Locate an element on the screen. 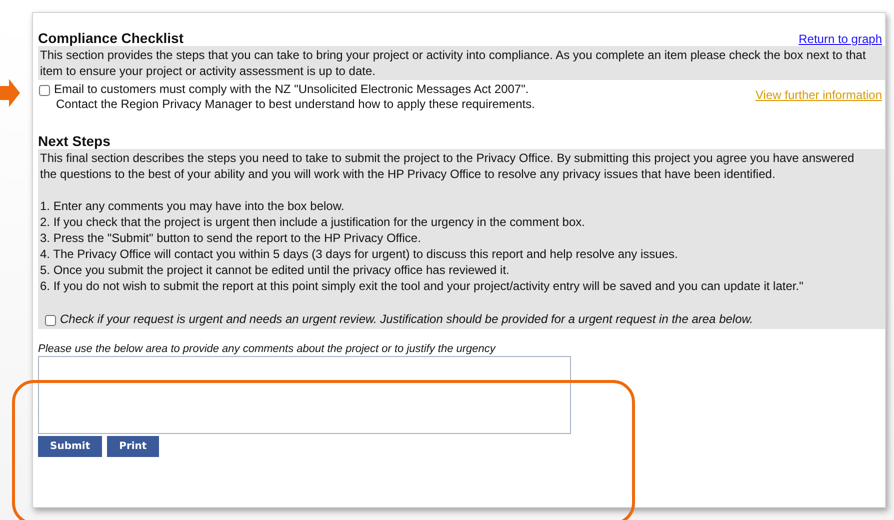 This screenshot has height=520, width=894. step-text: 6. If you do not wish to submit the report at this point simply exit the tool and your project/activity entry will be saved and you can update it later." is located at coordinates (422, 286).